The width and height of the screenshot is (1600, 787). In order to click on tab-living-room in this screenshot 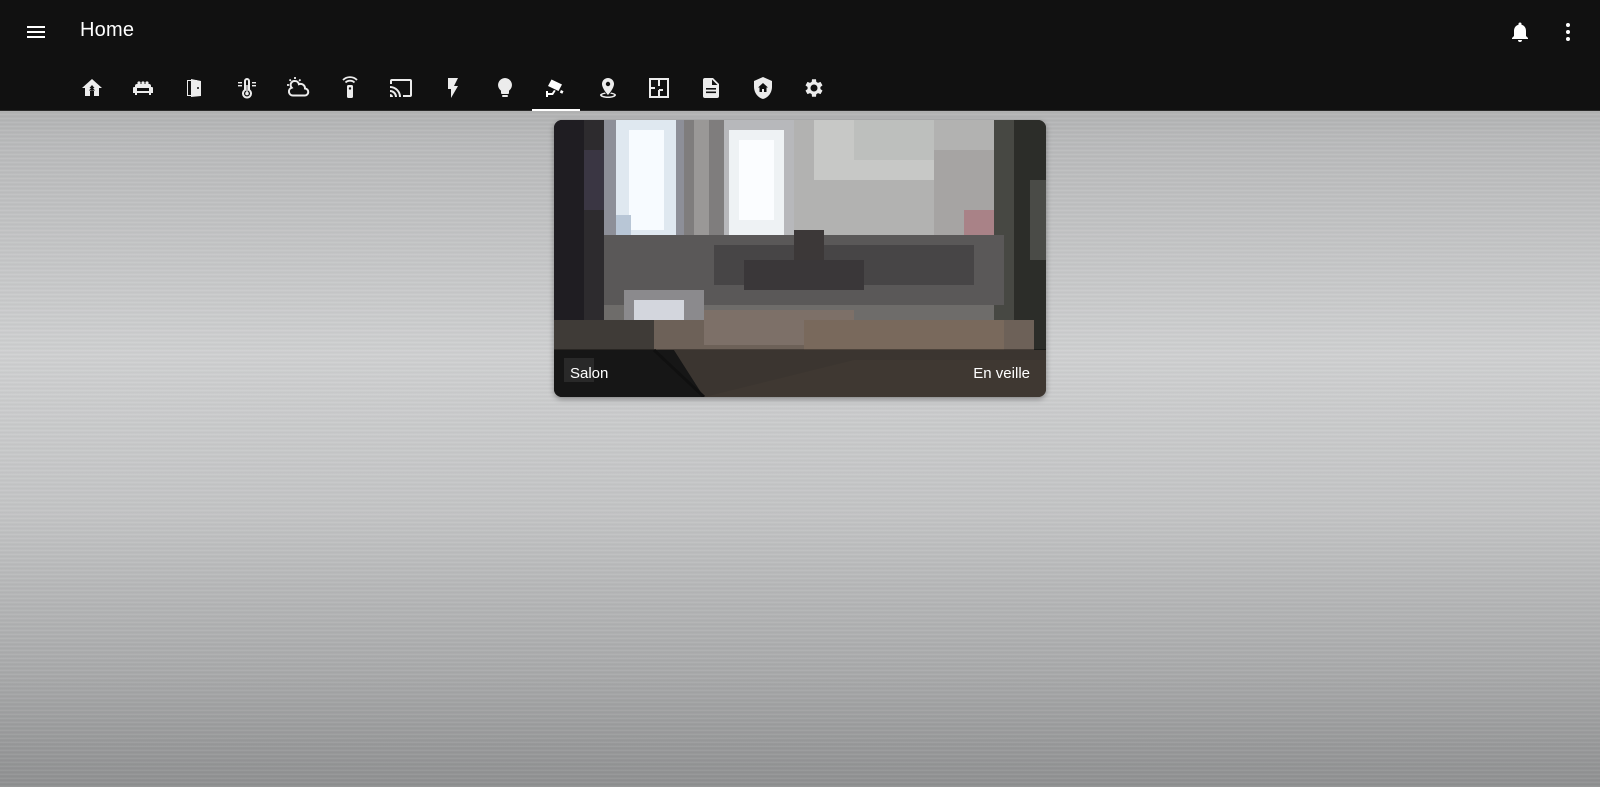, I will do `click(144, 87)`.